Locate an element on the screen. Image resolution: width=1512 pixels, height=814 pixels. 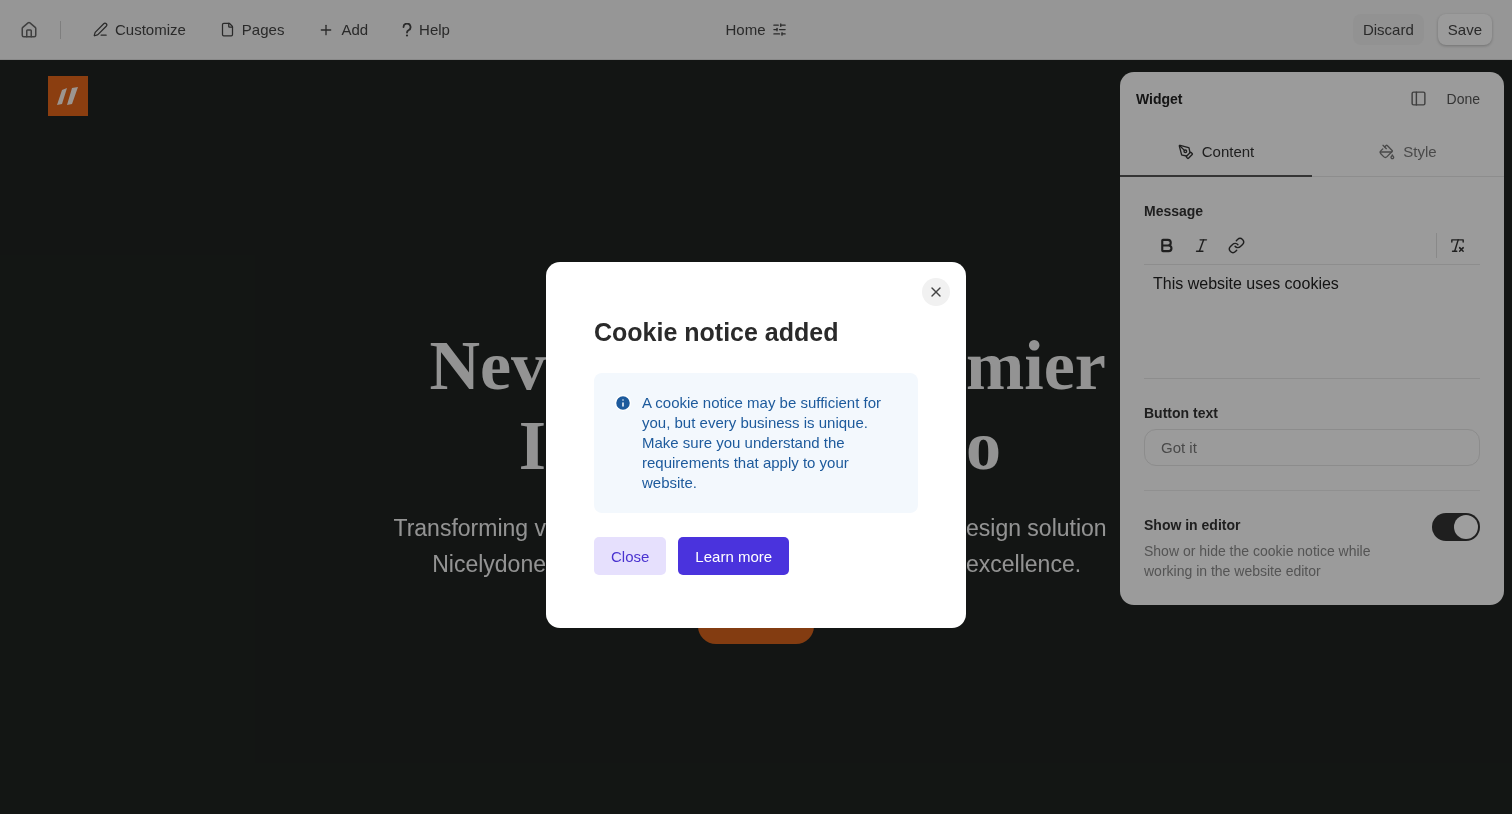
dialog-title: Cookie notice added is located at coordinates (717, 332).